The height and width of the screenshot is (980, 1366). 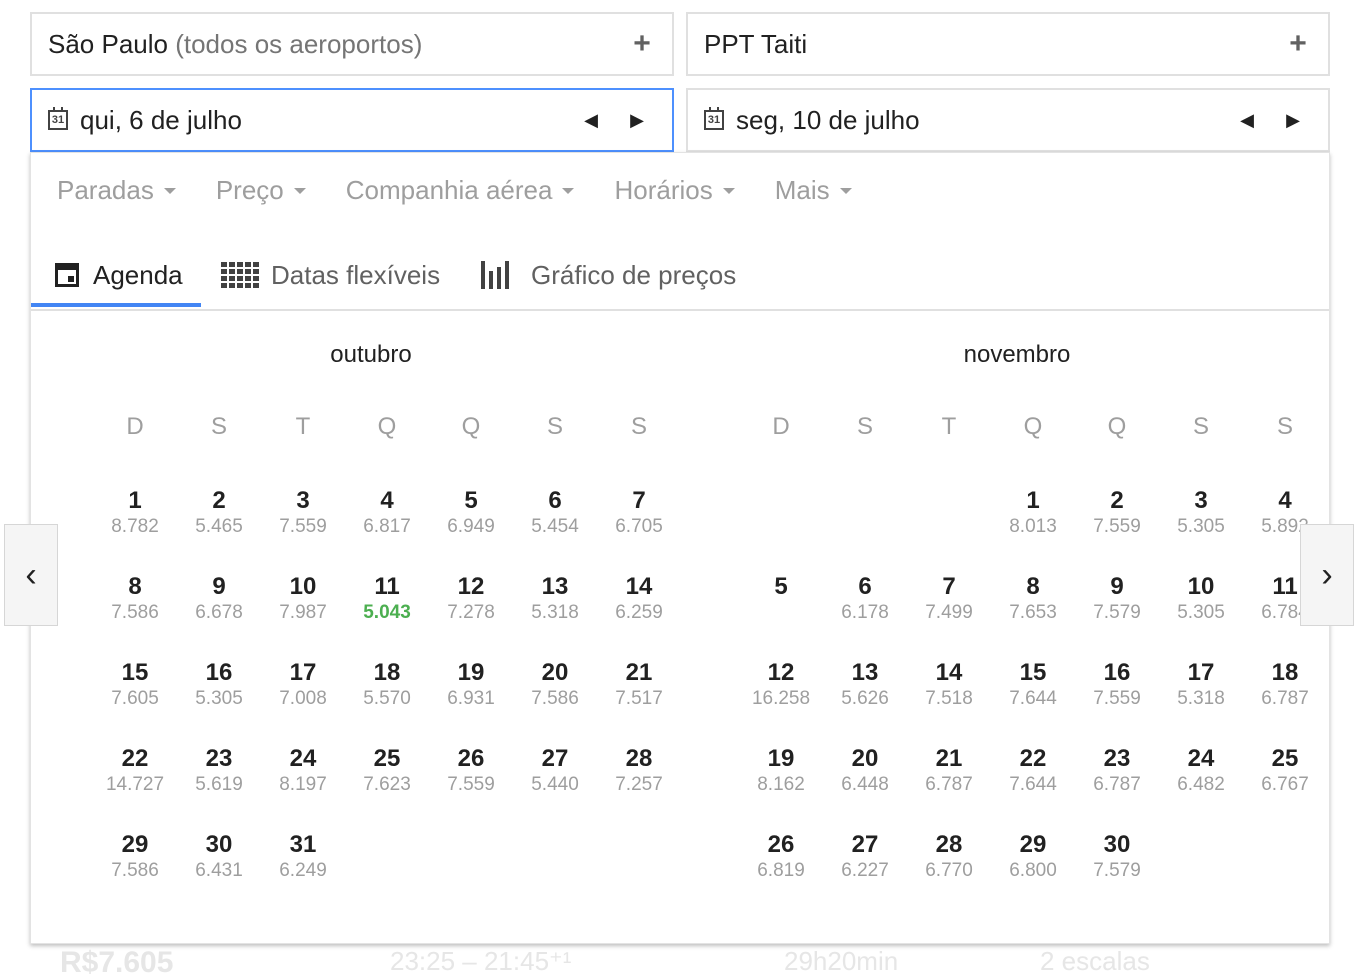 What do you see at coordinates (460, 190) in the screenshot?
I see `filter-airline: Companhia aérea` at bounding box center [460, 190].